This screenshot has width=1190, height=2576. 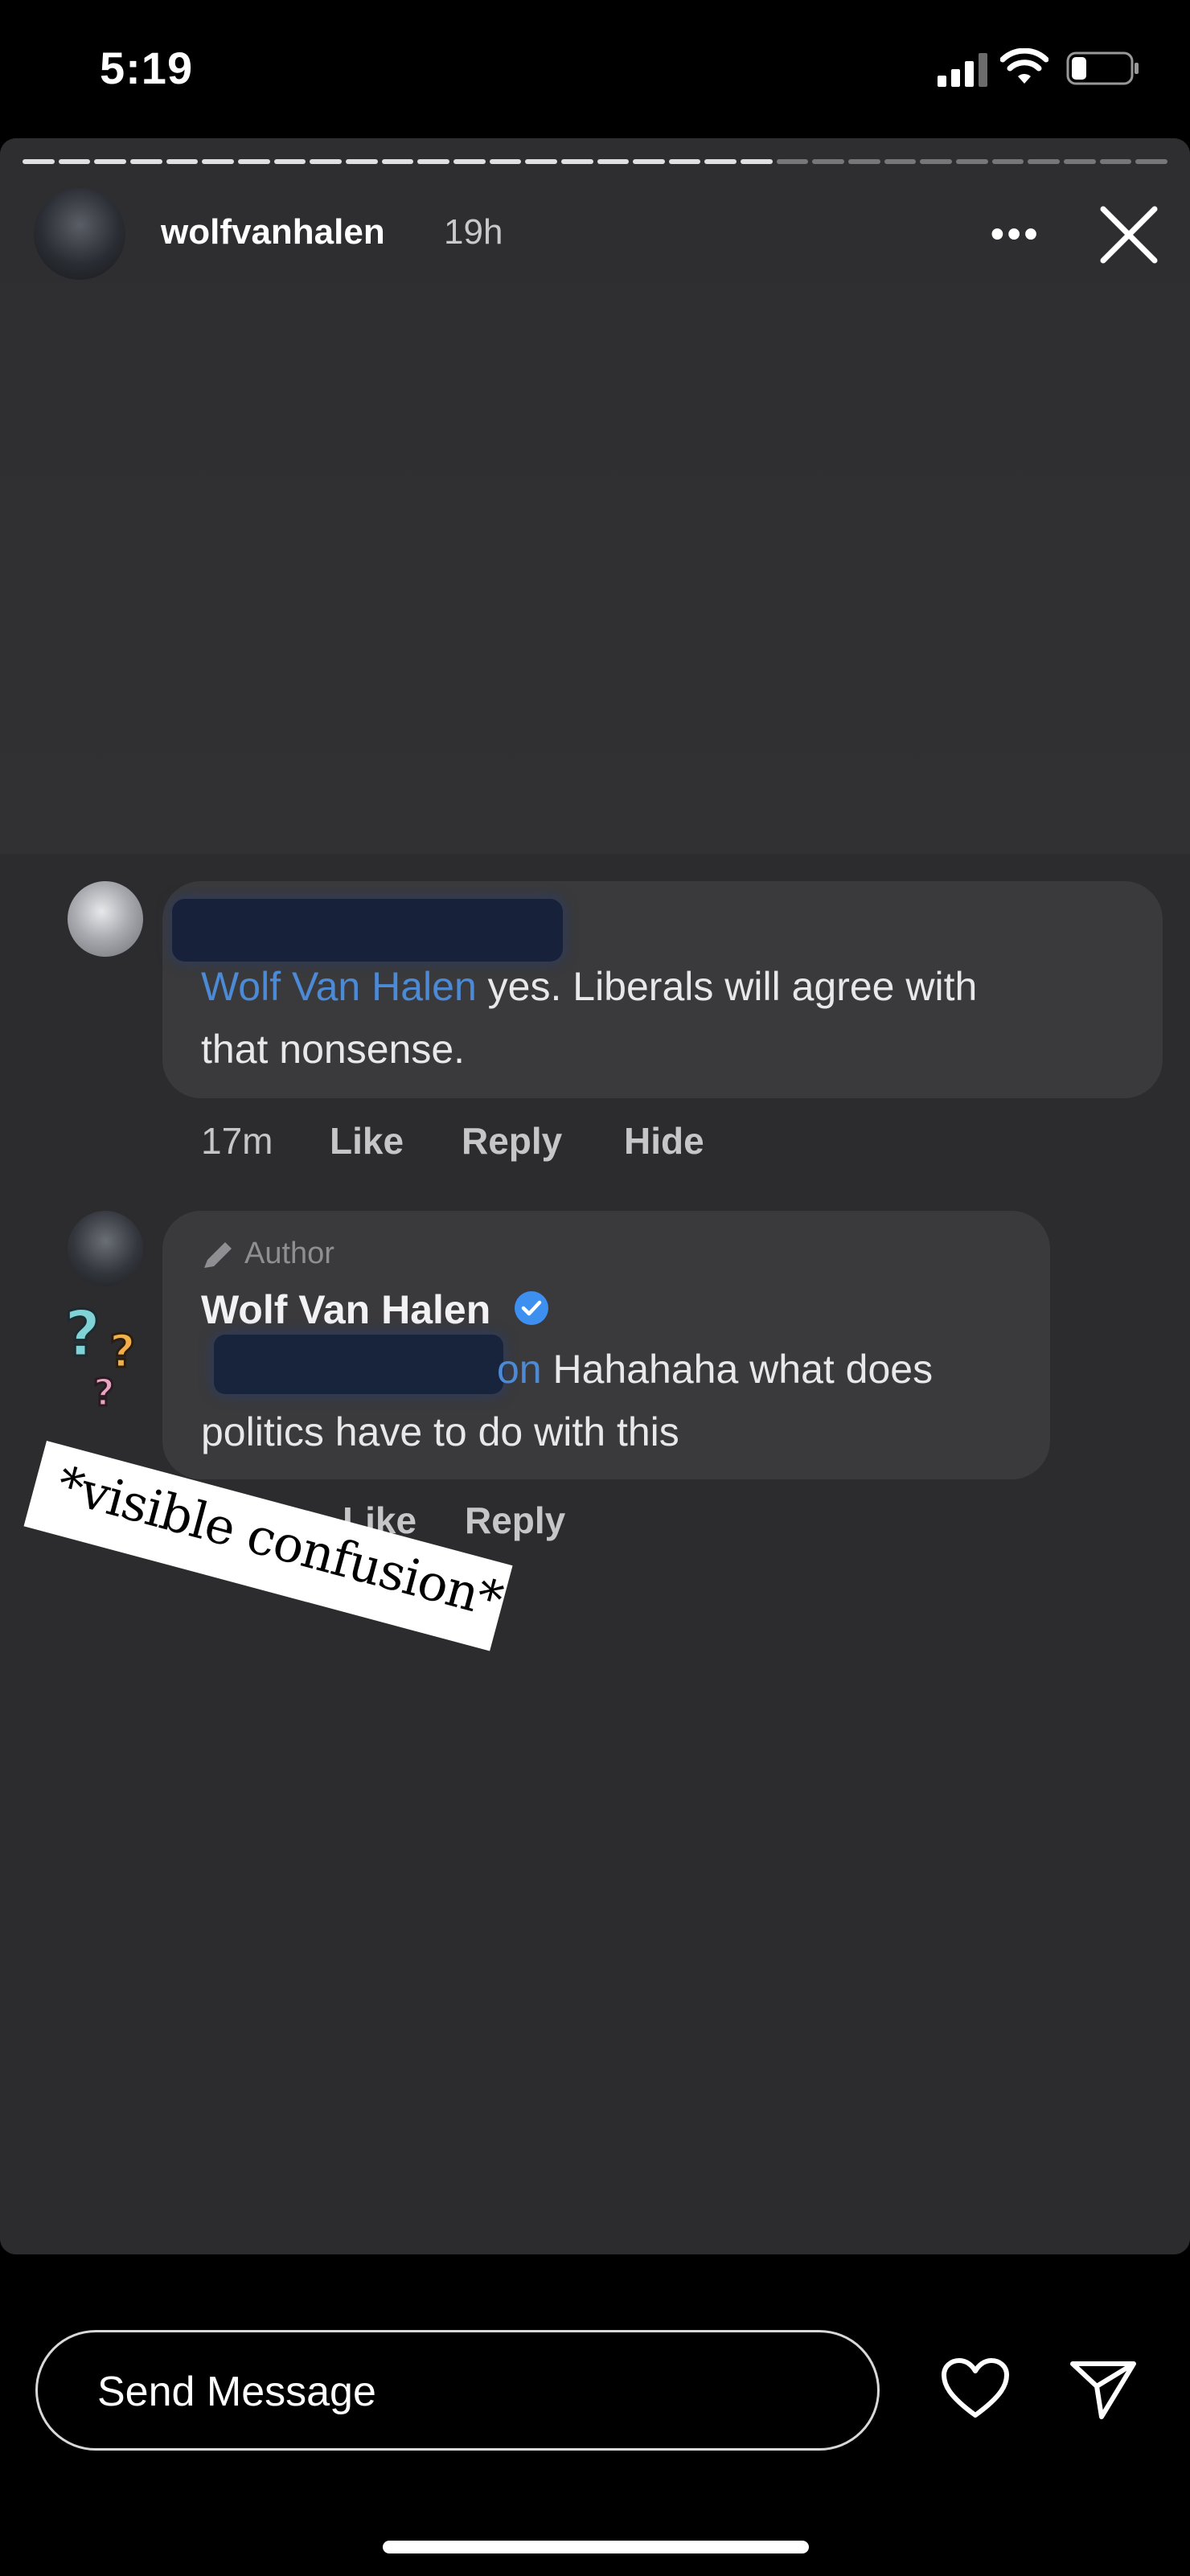 I want to click on mention-link: Wolf Van Halen, so click(x=339, y=986).